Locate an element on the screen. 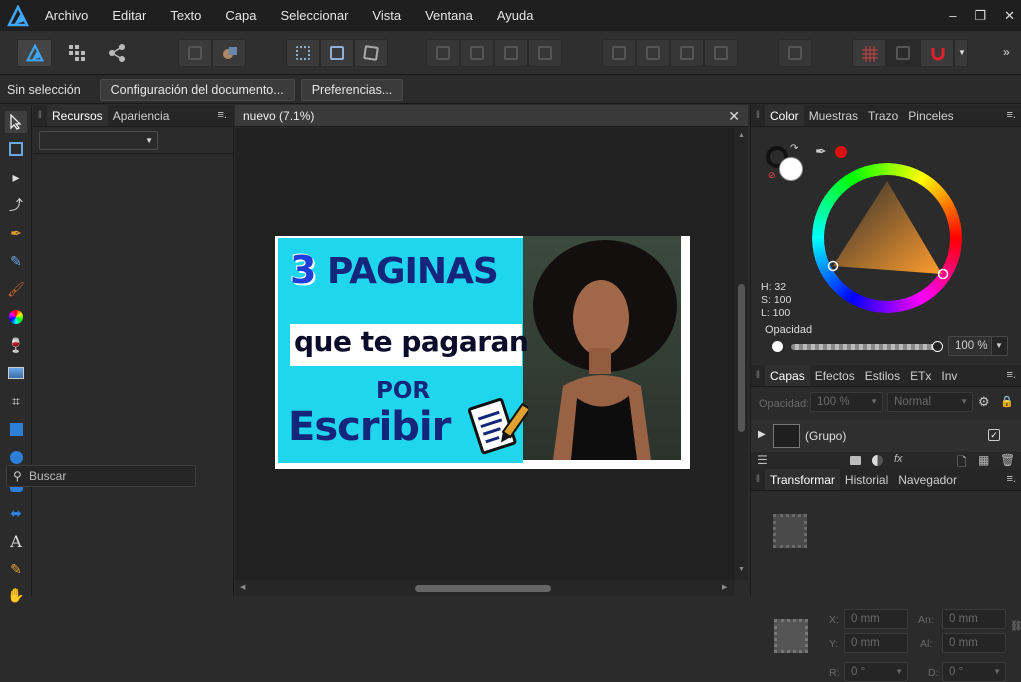 The image size is (1021, 682). tab-etx: ETx is located at coordinates (920, 375).